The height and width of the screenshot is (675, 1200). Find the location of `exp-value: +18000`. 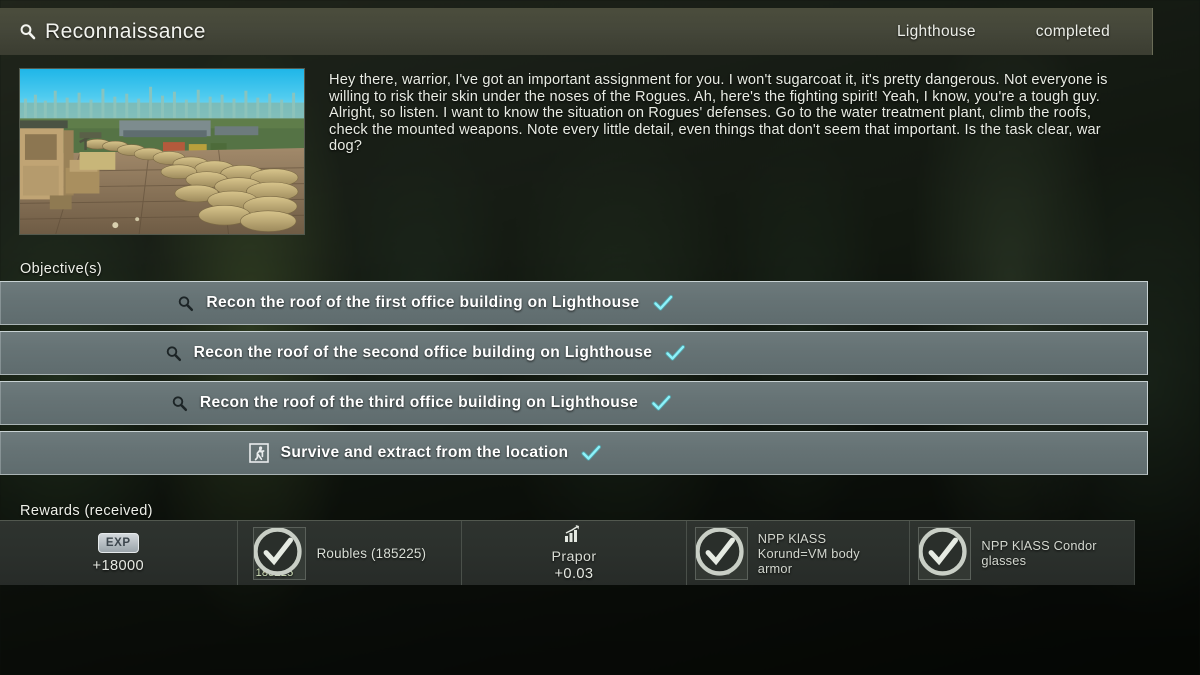

exp-value: +18000 is located at coordinates (118, 565).